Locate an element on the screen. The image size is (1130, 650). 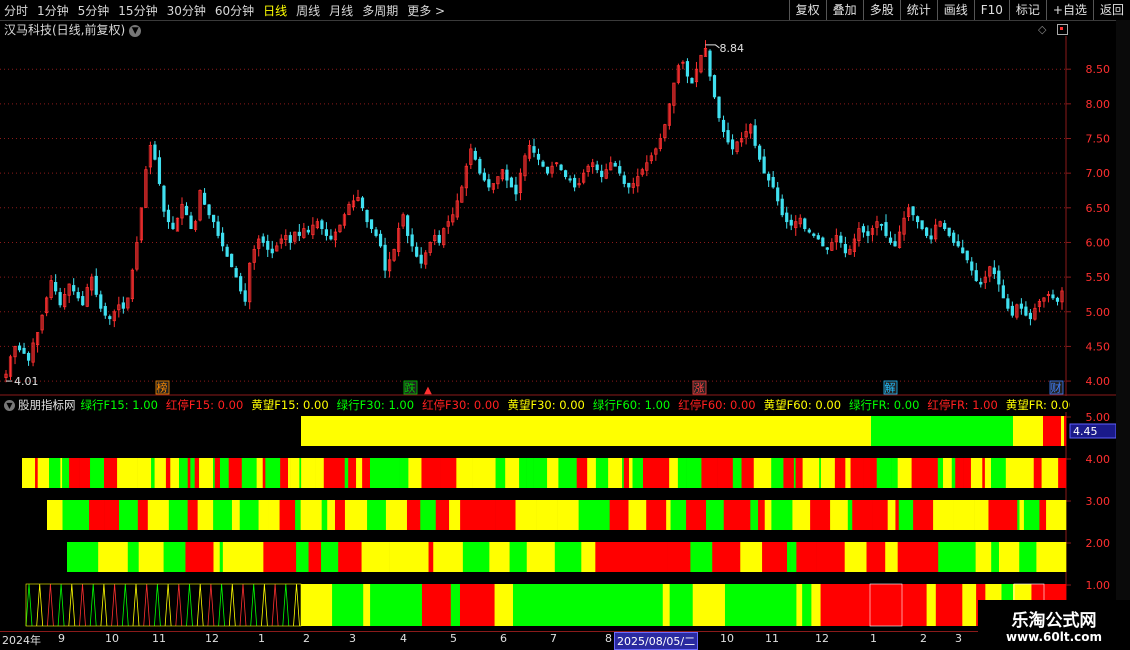
period-tab-3: 15分钟 is located at coordinates (137, 10).